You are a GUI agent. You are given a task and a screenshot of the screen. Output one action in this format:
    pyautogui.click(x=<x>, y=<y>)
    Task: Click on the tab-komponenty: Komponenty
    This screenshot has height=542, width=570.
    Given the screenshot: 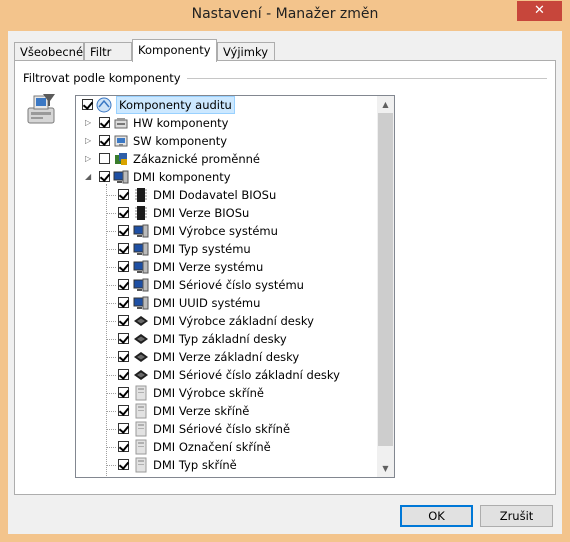 What is the action you would take?
    pyautogui.click(x=174, y=50)
    